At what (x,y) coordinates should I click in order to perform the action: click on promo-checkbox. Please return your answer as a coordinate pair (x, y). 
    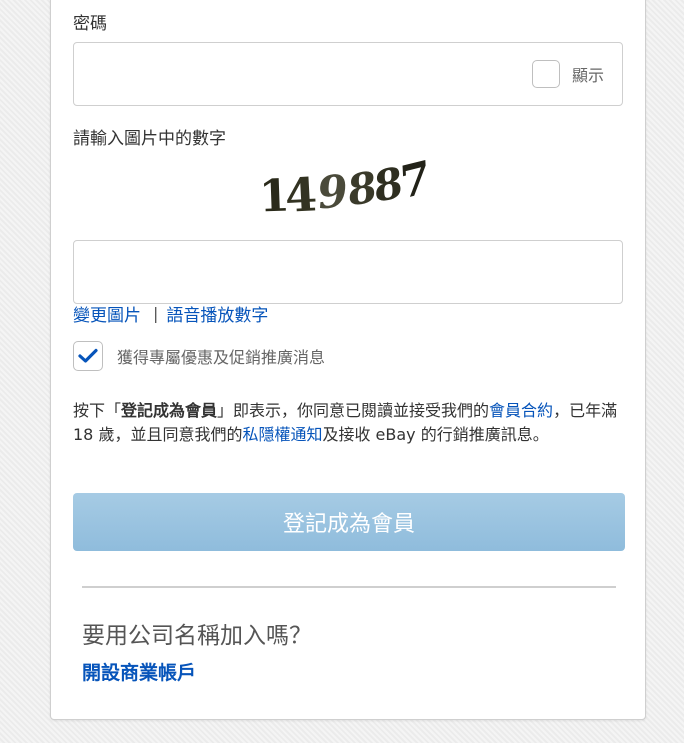
    Looking at the image, I should click on (88, 356).